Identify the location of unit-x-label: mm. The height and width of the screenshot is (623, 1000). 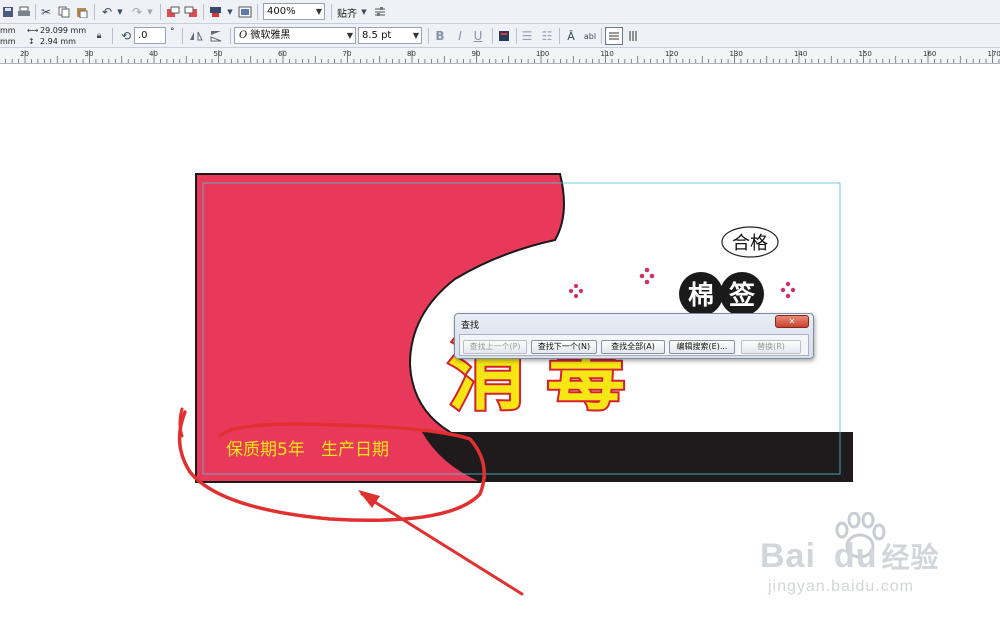
(8, 30).